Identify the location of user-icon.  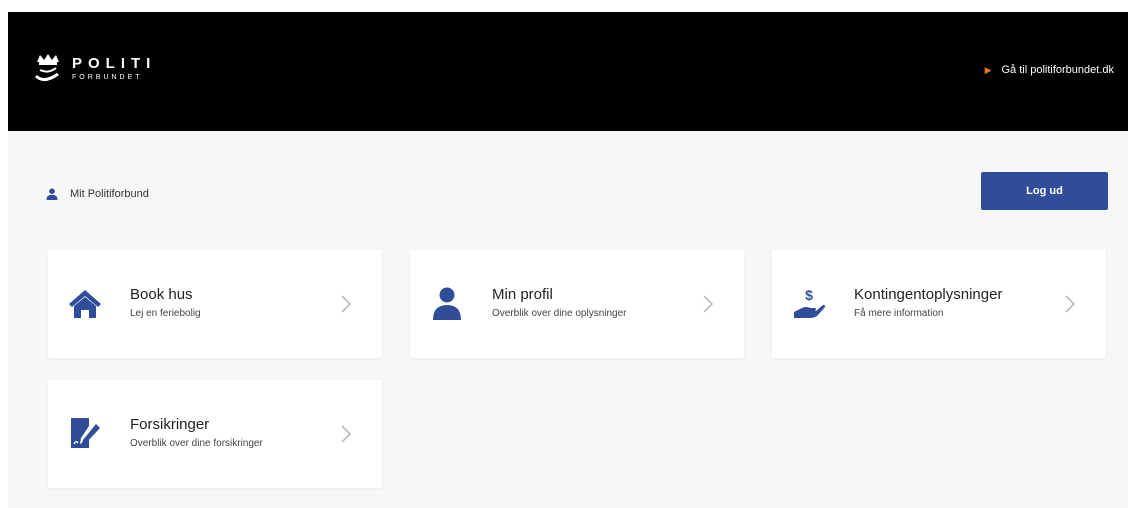
(52, 194).